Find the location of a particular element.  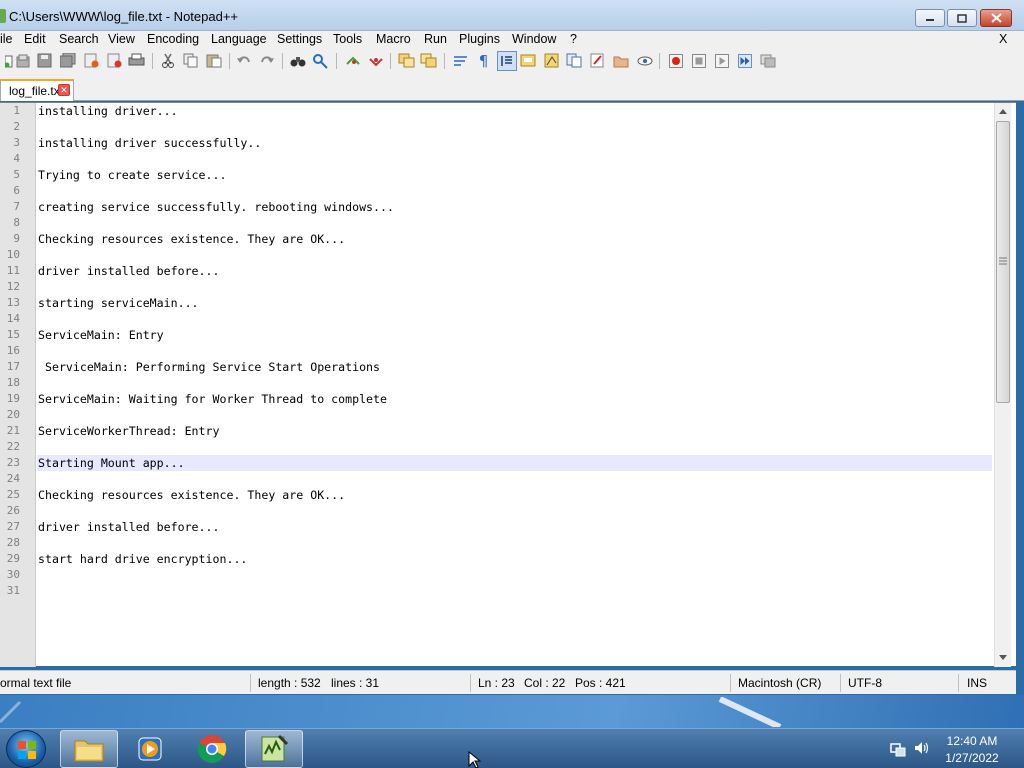

menu-plugins: Plugins is located at coordinates (479, 39).